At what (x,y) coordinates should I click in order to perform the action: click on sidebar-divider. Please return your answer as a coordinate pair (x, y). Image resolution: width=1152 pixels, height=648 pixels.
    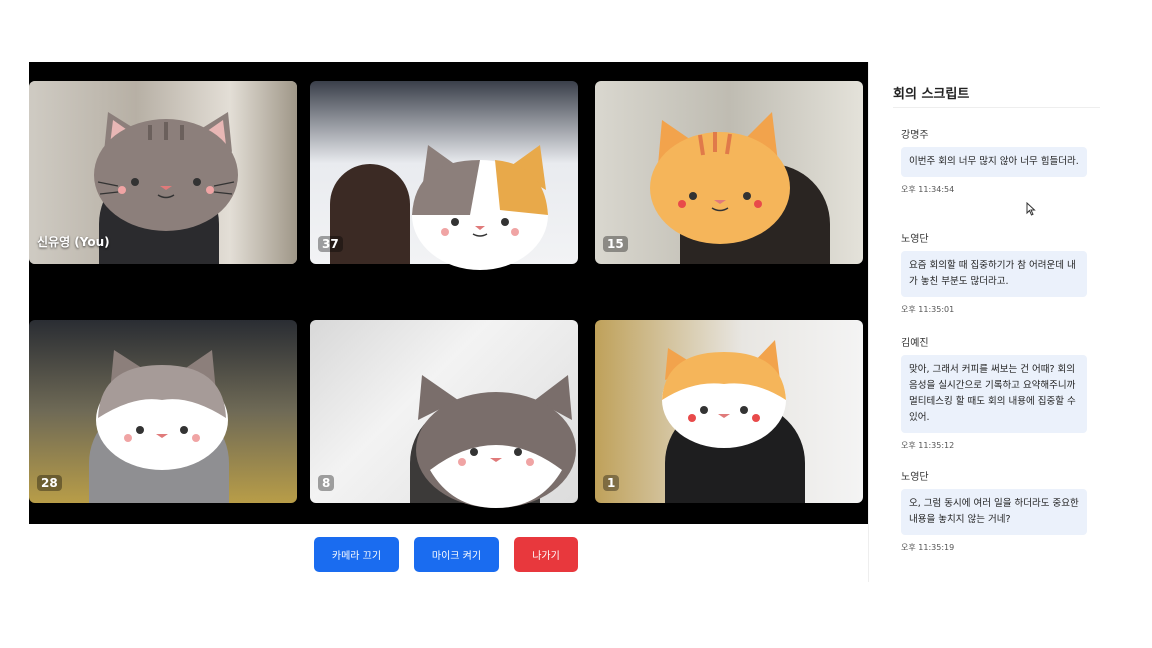
    Looking at the image, I should click on (868, 322).